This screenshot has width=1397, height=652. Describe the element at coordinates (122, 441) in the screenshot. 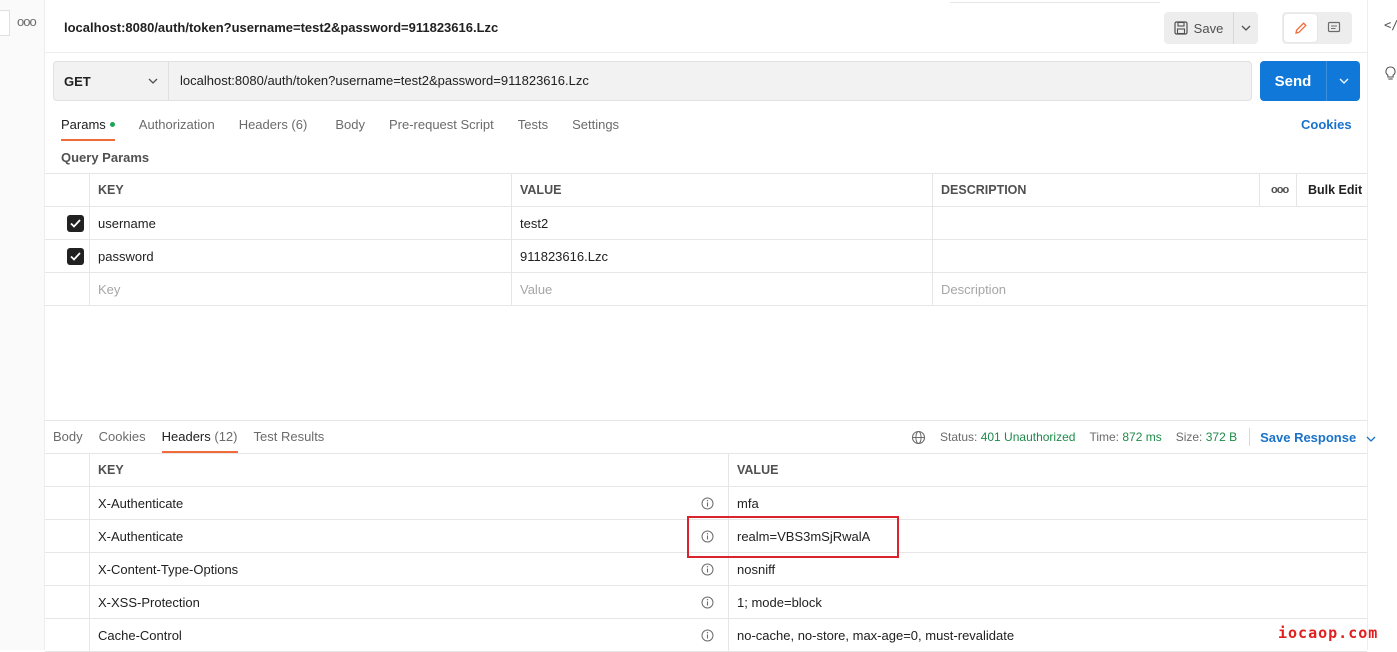

I see `tab-response-cookies: Cookies` at that location.